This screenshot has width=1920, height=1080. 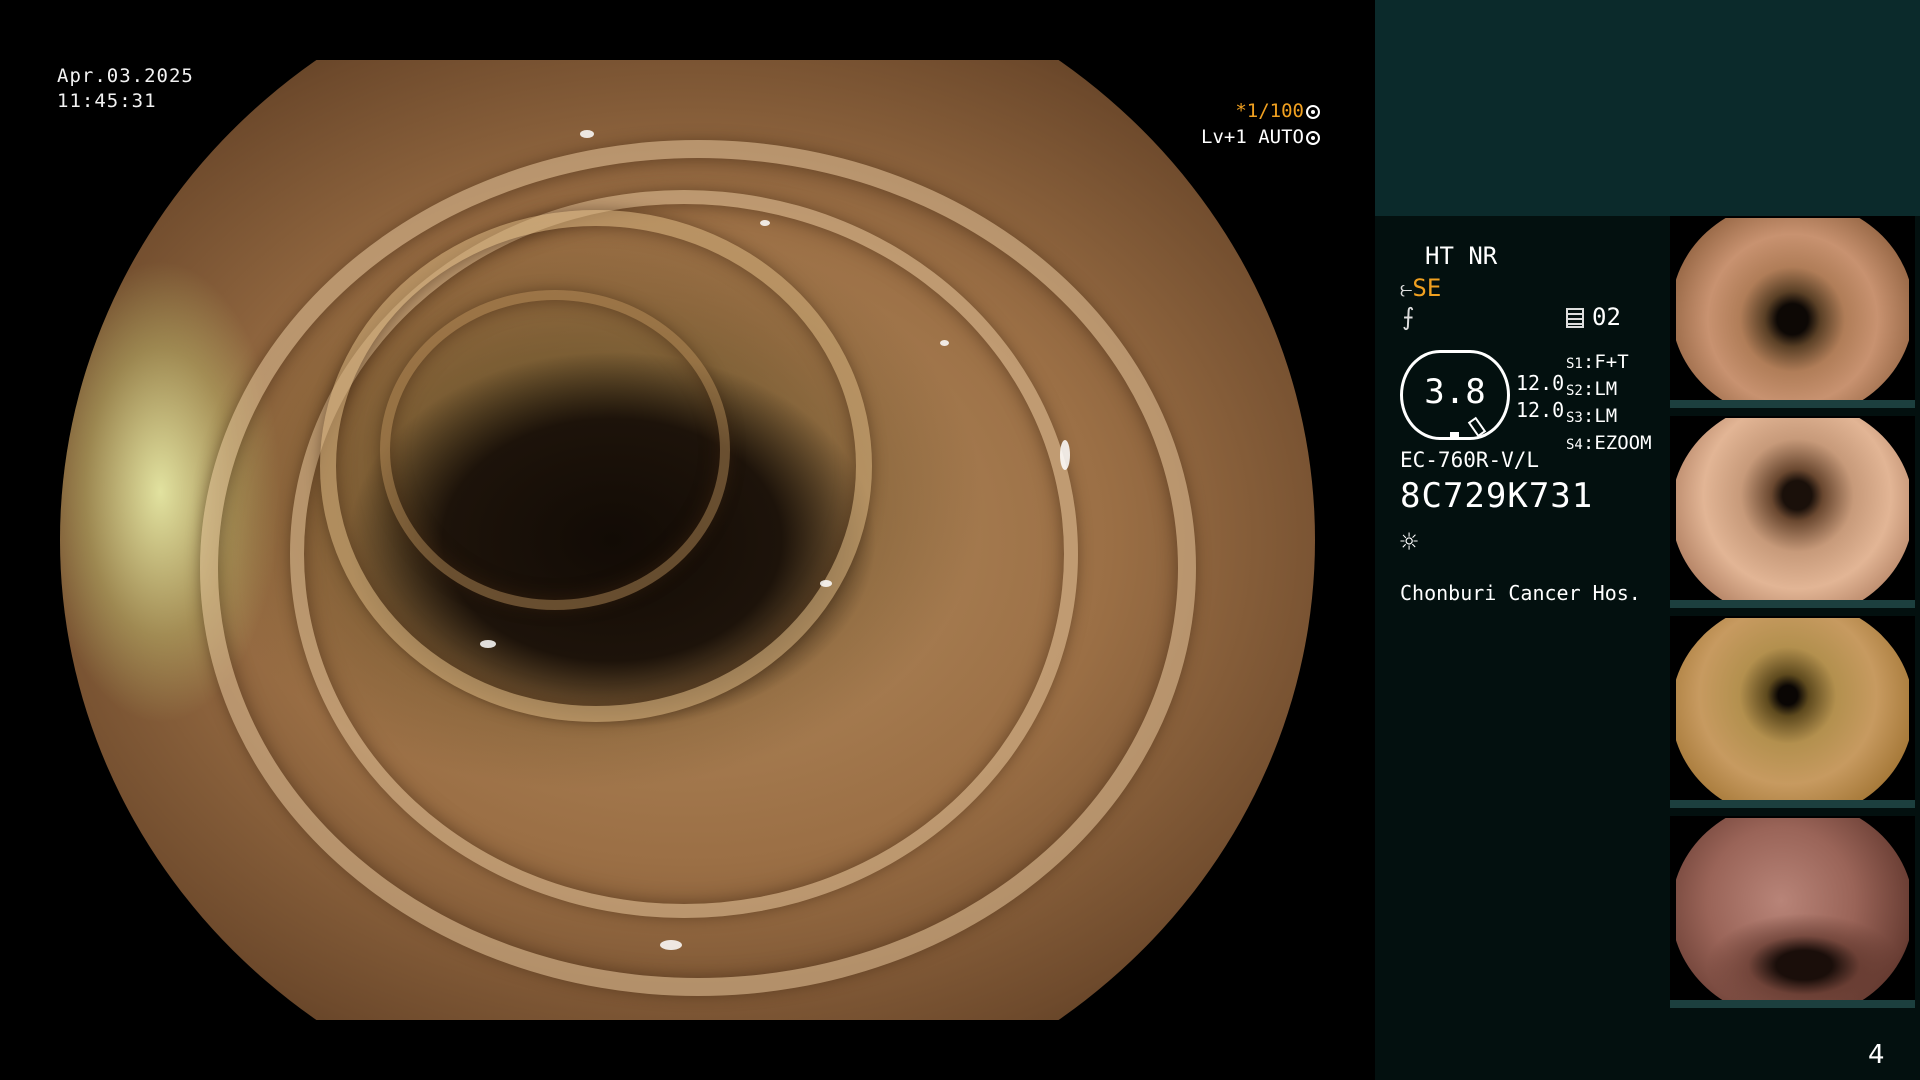 What do you see at coordinates (1609, 404) in the screenshot?
I see `switch-settings: S1:F+T S2:LM S3:LM S4:EZOOM` at bounding box center [1609, 404].